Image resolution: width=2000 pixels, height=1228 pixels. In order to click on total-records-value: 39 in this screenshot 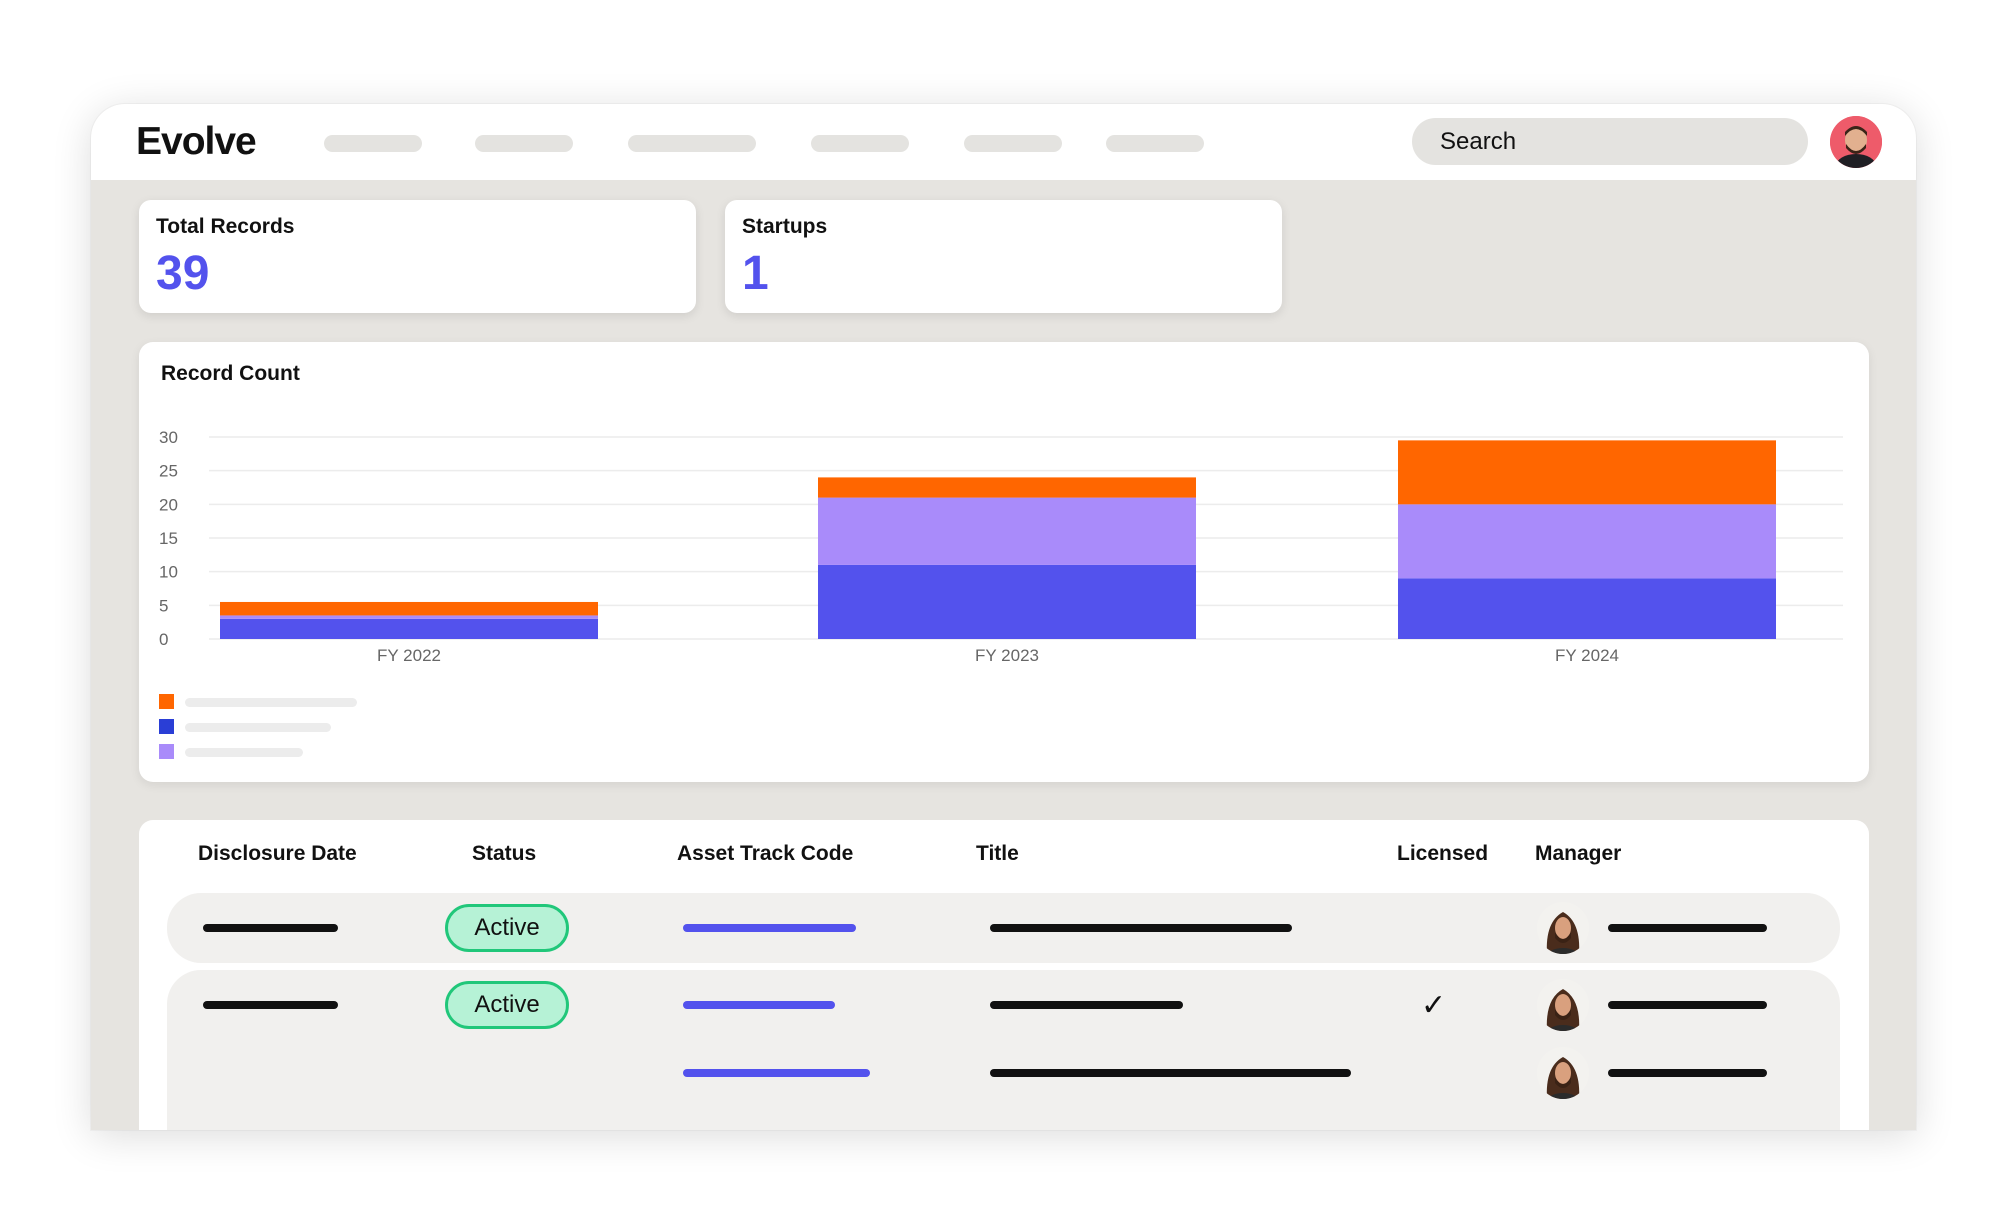, I will do `click(183, 273)`.